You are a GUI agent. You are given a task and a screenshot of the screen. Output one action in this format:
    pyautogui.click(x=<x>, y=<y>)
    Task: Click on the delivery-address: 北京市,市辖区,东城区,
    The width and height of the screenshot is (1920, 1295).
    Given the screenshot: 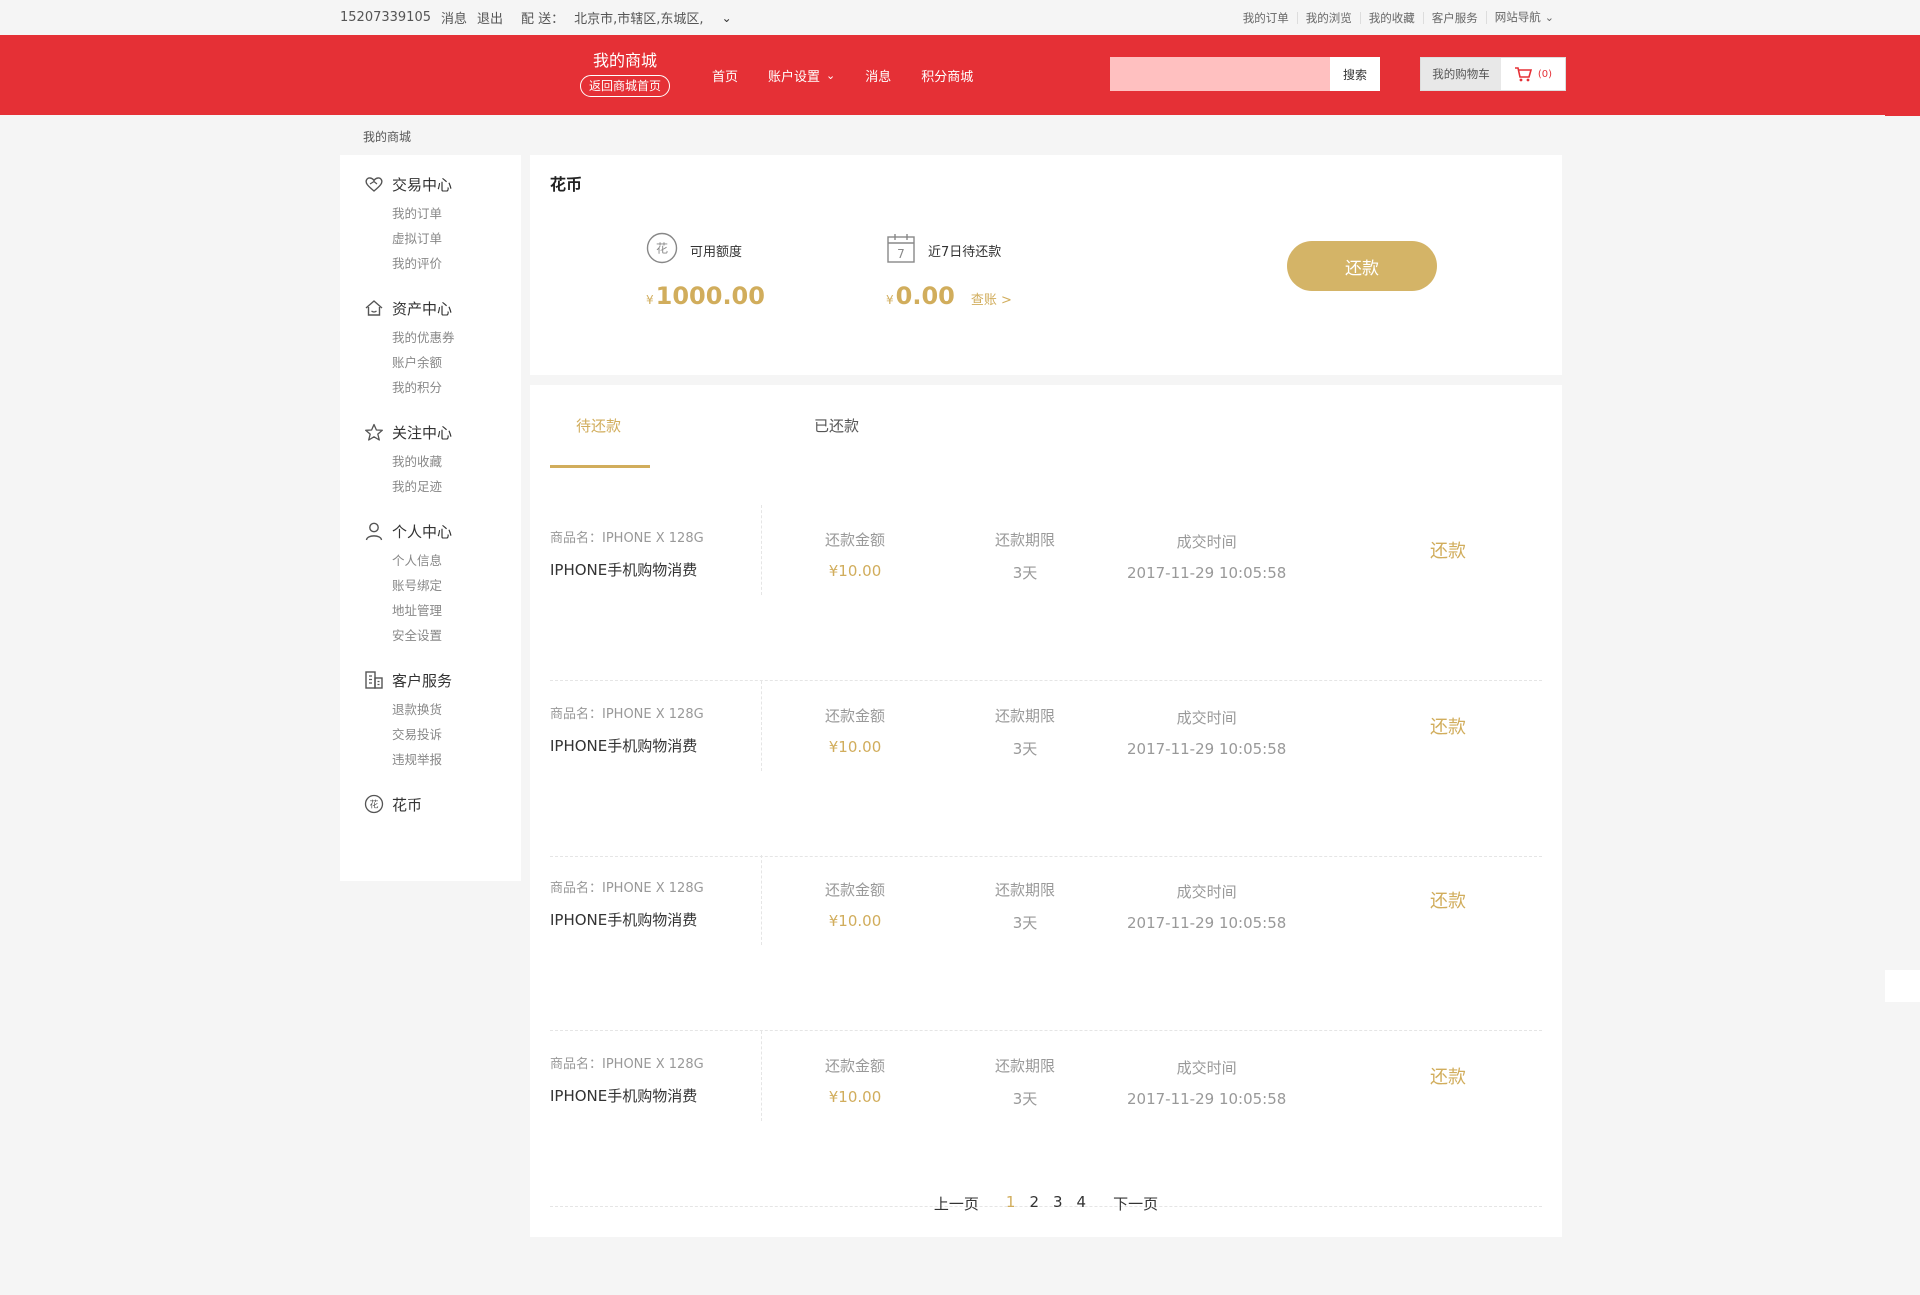 What is the action you would take?
    pyautogui.click(x=638, y=17)
    